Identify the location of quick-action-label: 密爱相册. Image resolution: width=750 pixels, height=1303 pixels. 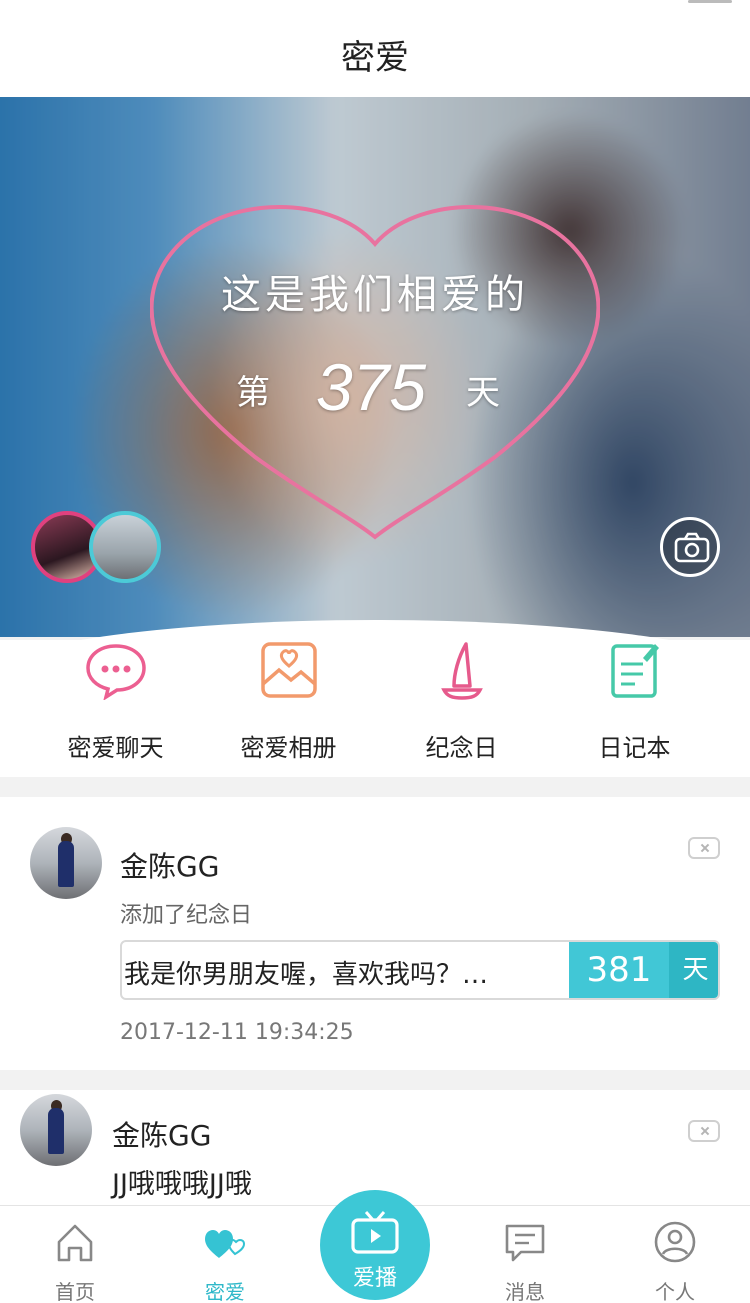
(288, 748).